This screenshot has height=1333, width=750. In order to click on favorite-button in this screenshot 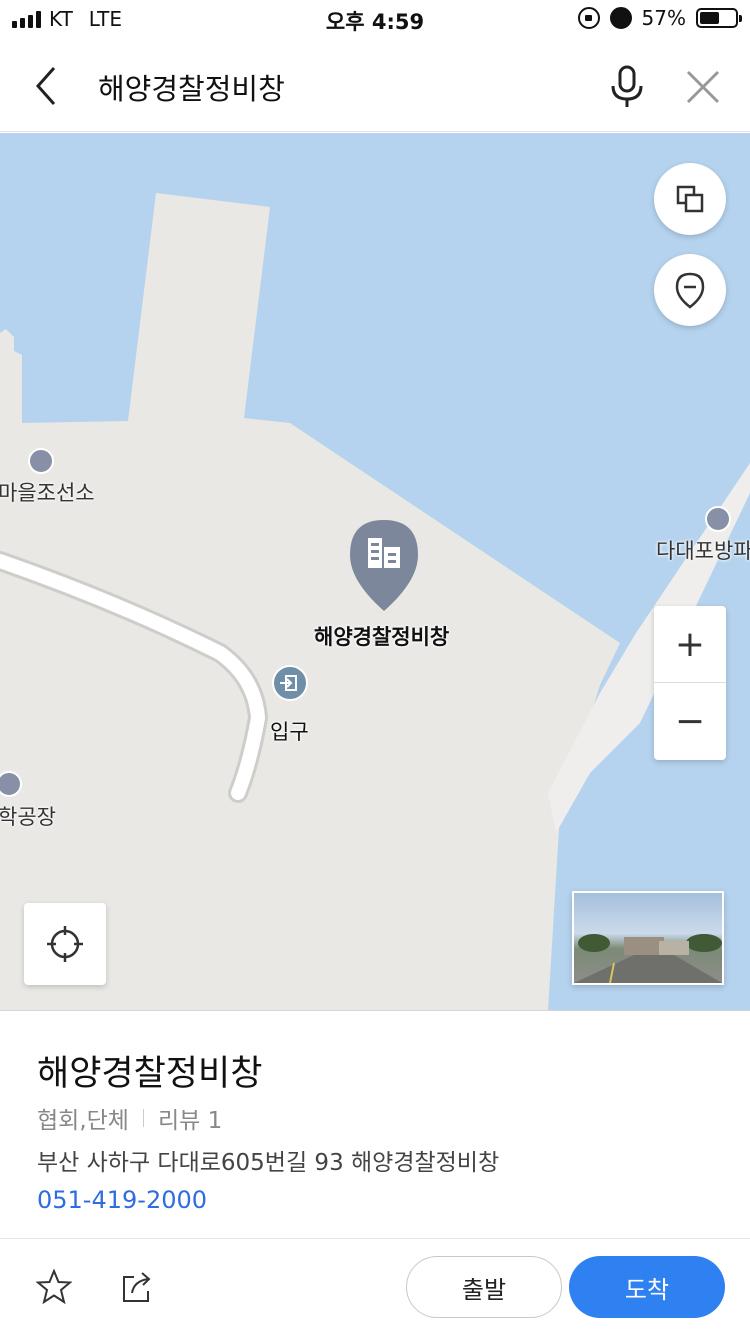, I will do `click(54, 1286)`.